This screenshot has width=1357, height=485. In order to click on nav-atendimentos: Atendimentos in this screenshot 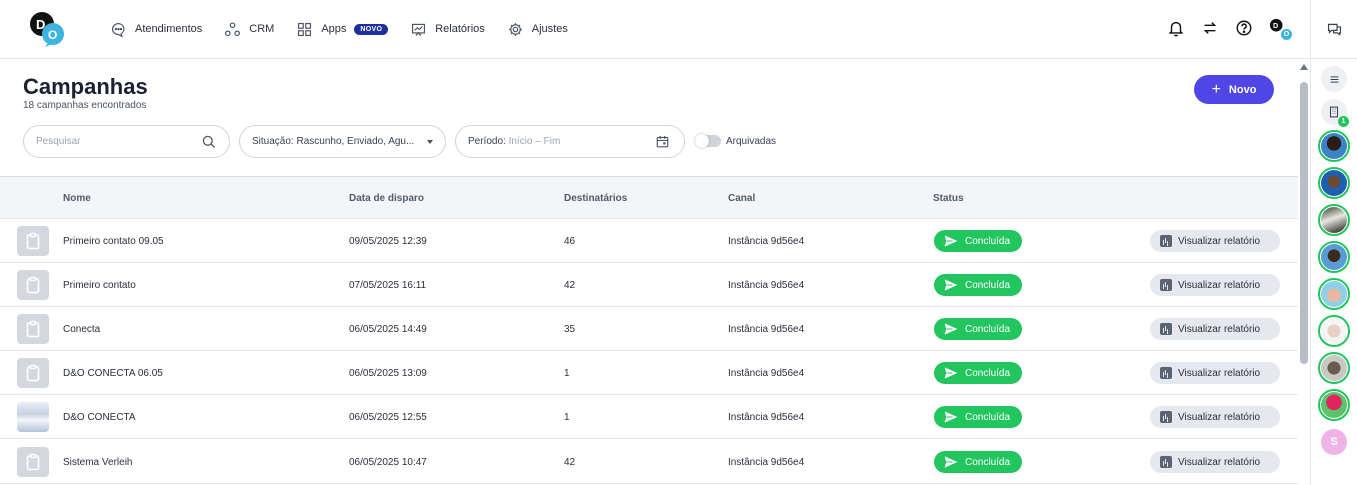, I will do `click(156, 29)`.